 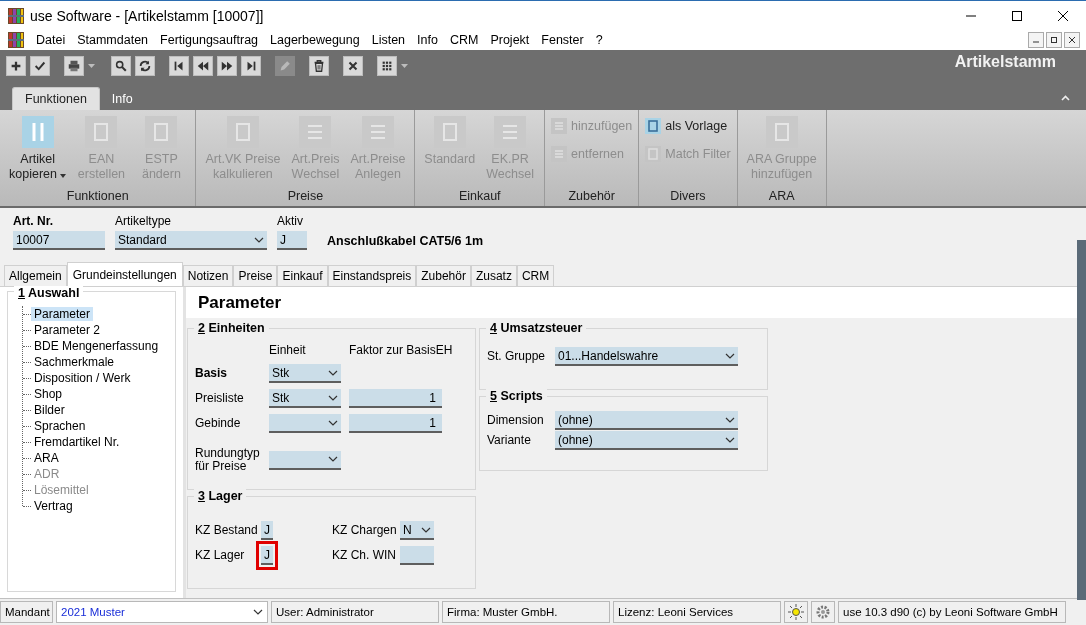 I want to click on collapse-icon, so click(x=1065, y=98).